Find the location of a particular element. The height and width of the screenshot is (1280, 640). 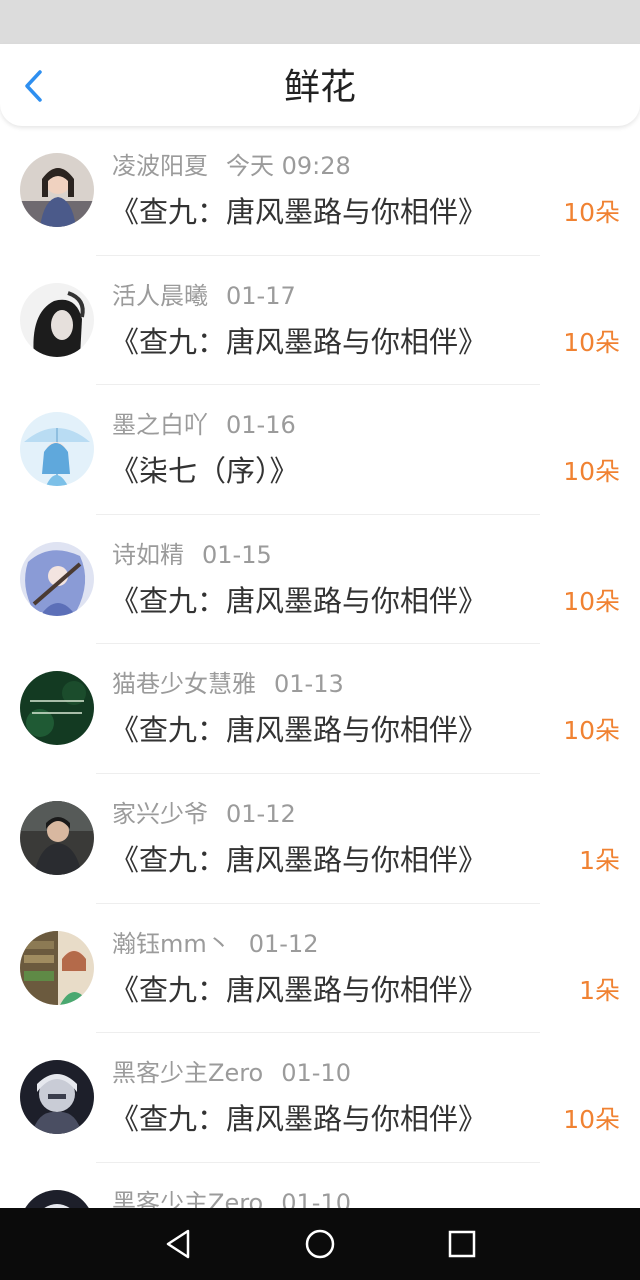

nav-back-button is located at coordinates (178, 1244).